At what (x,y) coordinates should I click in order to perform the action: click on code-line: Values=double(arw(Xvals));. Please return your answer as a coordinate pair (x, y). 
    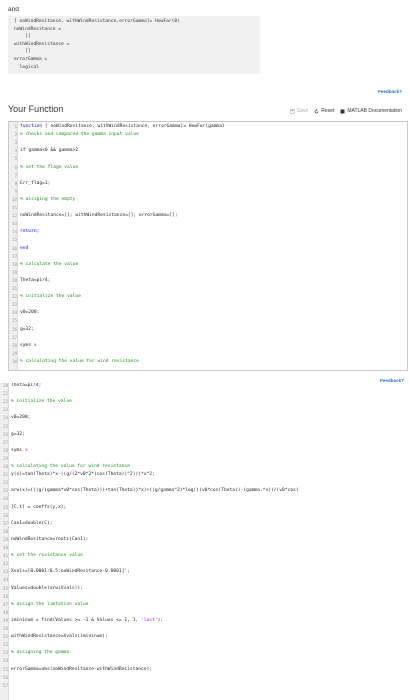
    Looking at the image, I should click on (47, 588).